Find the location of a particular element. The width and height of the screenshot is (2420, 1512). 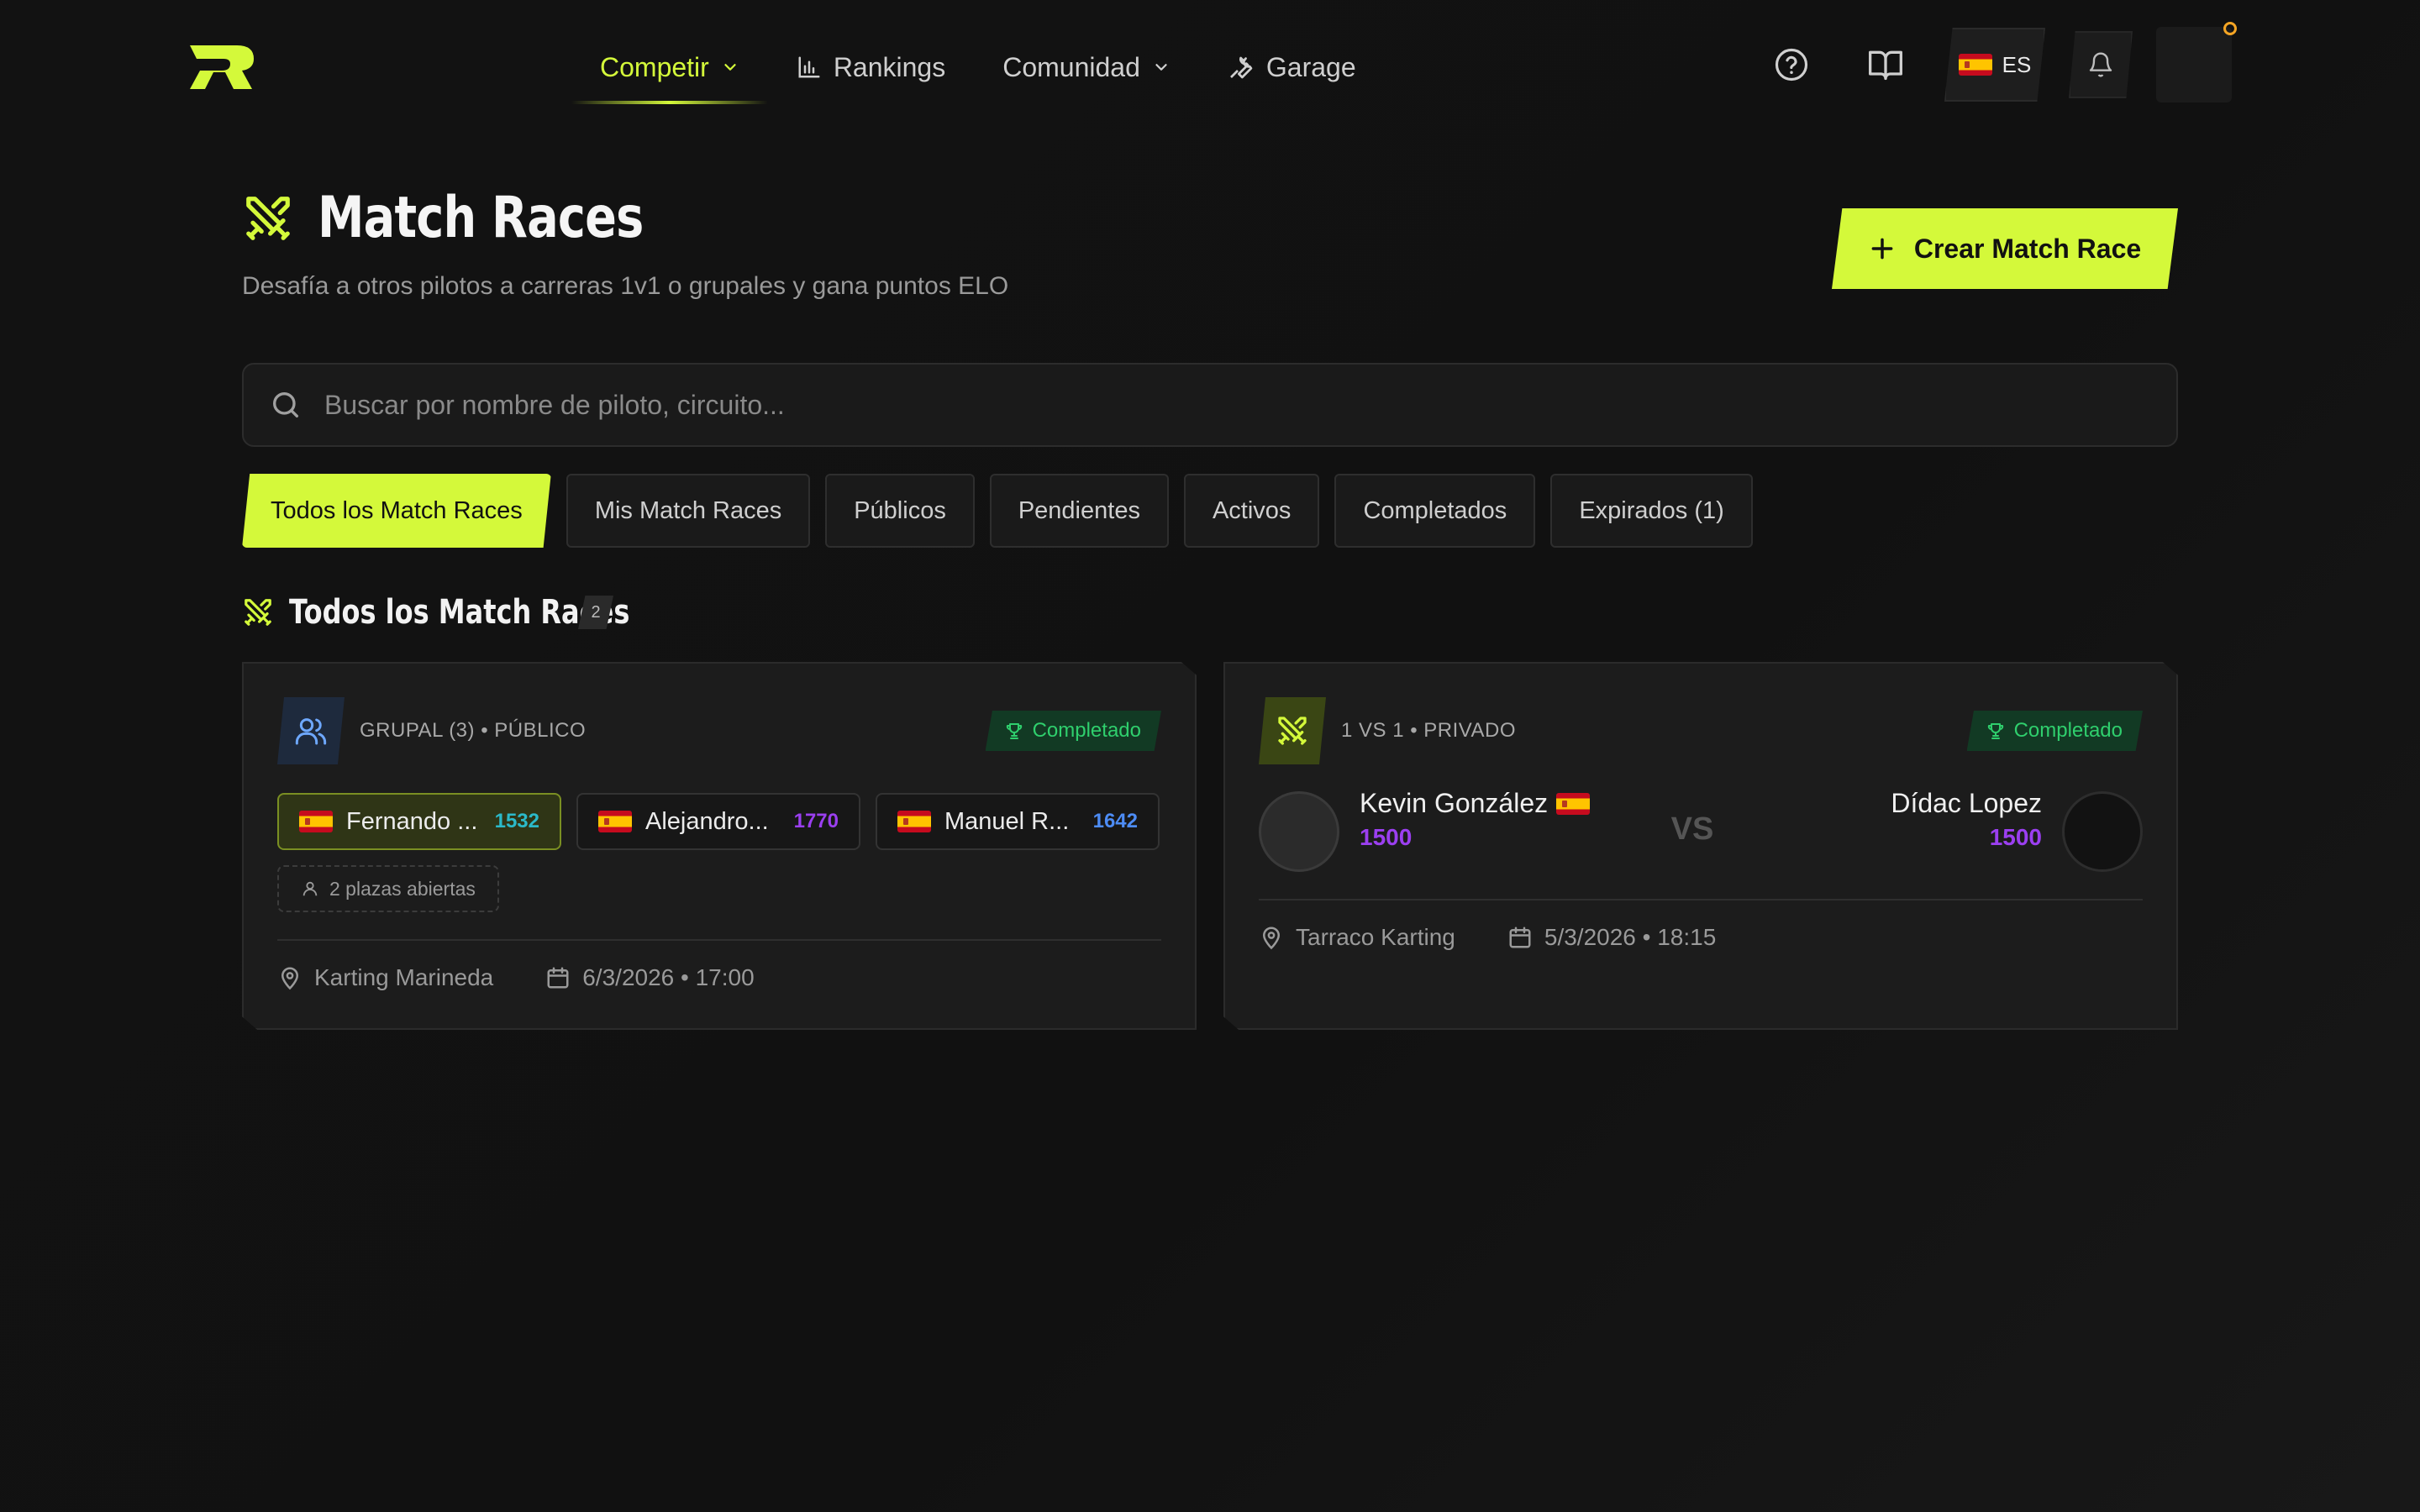

notification-dot is located at coordinates (2230, 28).